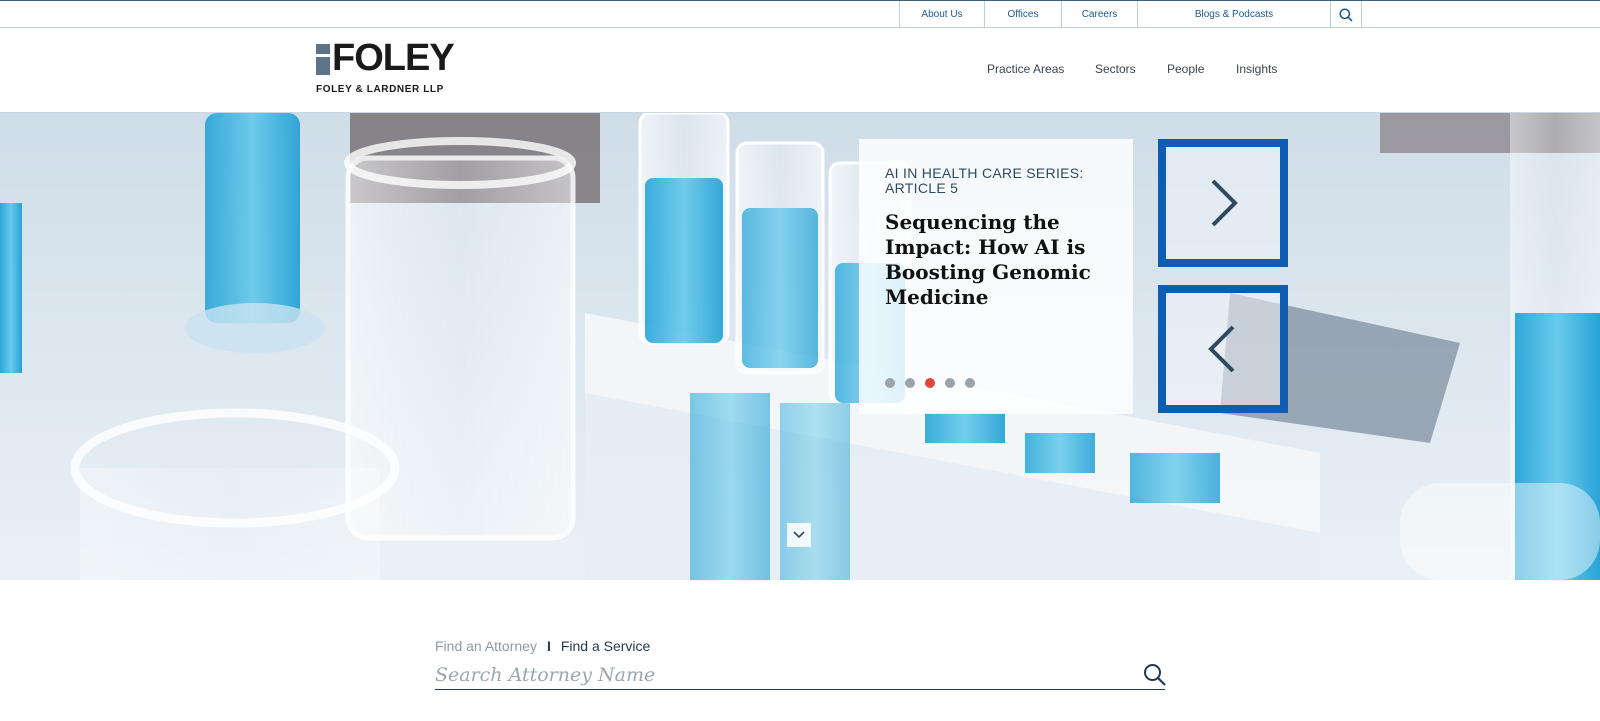 This screenshot has width=1600, height=721. I want to click on chevron-down-icon, so click(799, 535).